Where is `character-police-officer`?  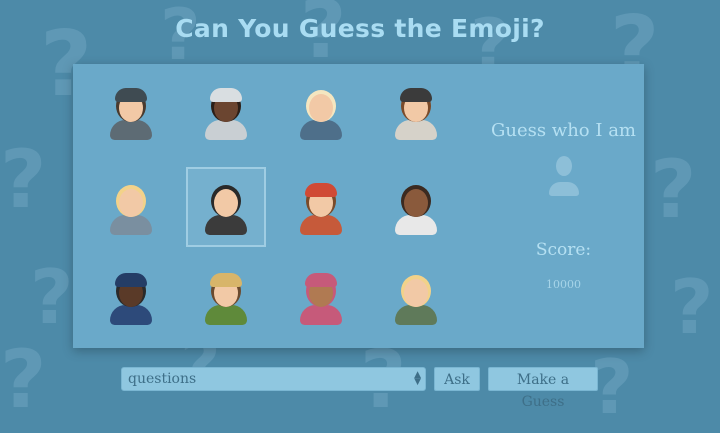
character-police-officer is located at coordinates (131, 297).